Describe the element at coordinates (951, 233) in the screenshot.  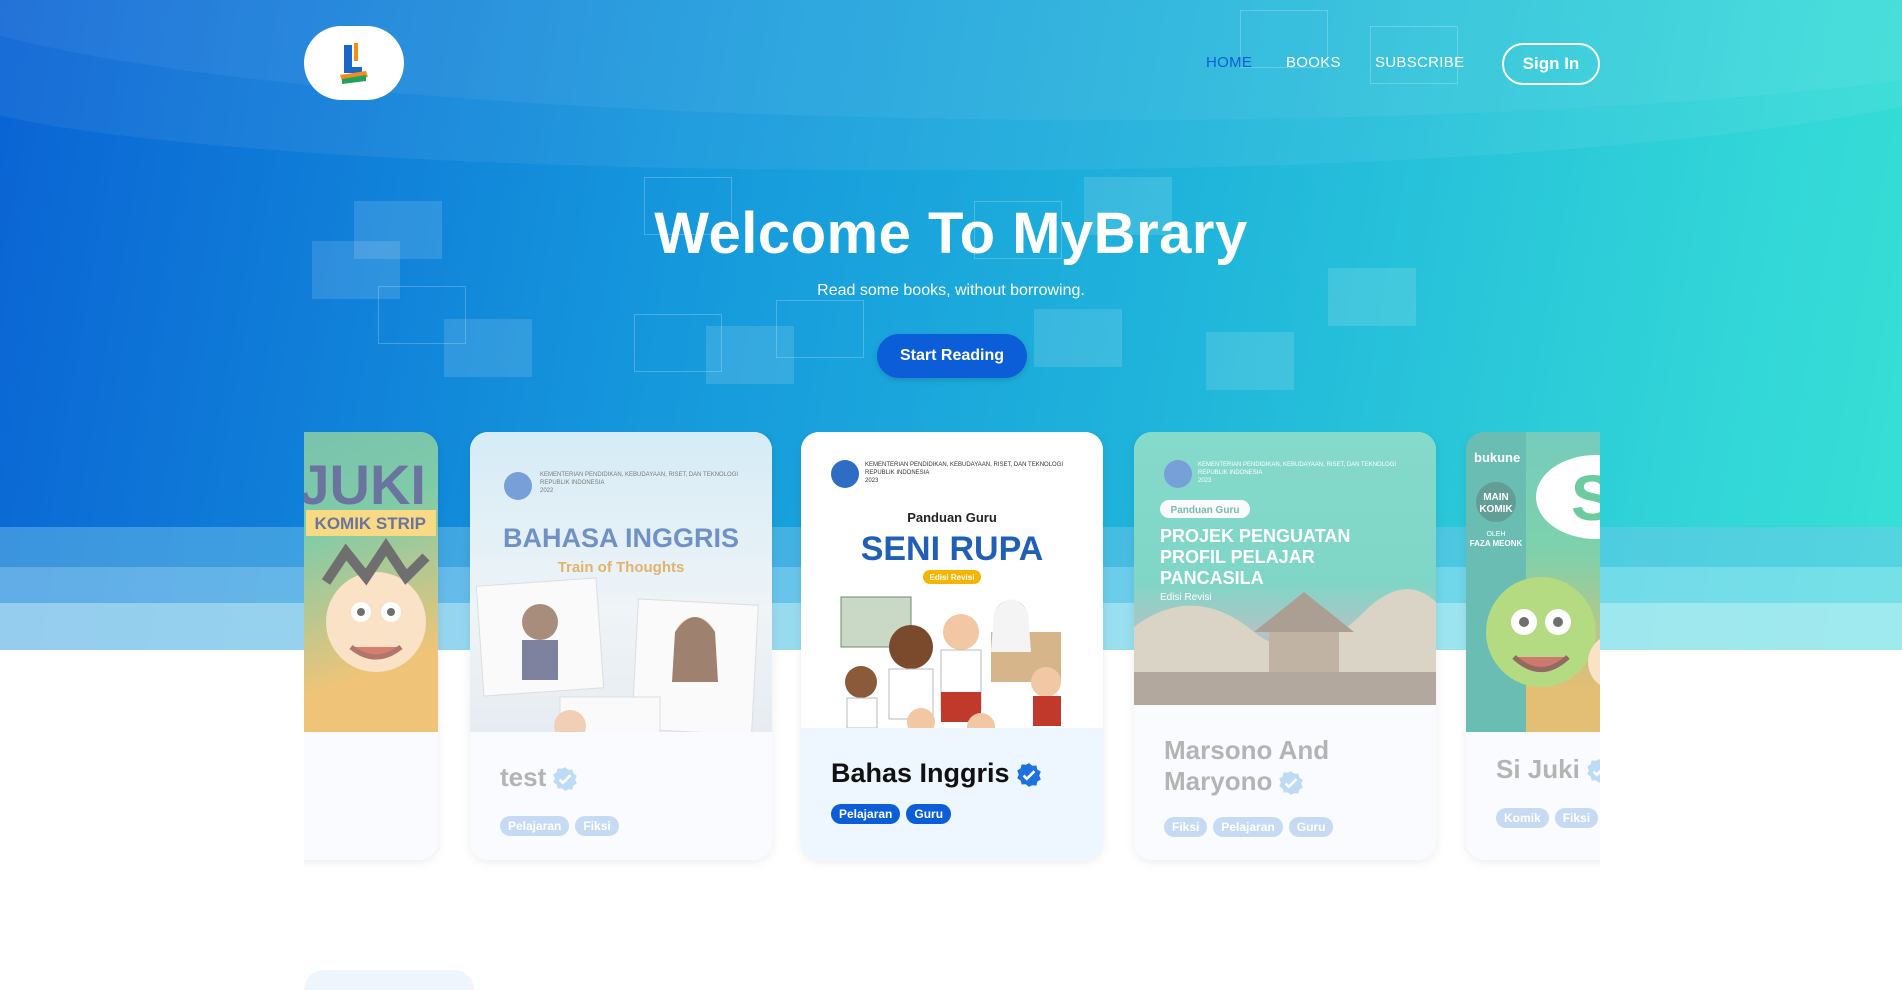
I see `hero-title: Welcome To MyBrary` at that location.